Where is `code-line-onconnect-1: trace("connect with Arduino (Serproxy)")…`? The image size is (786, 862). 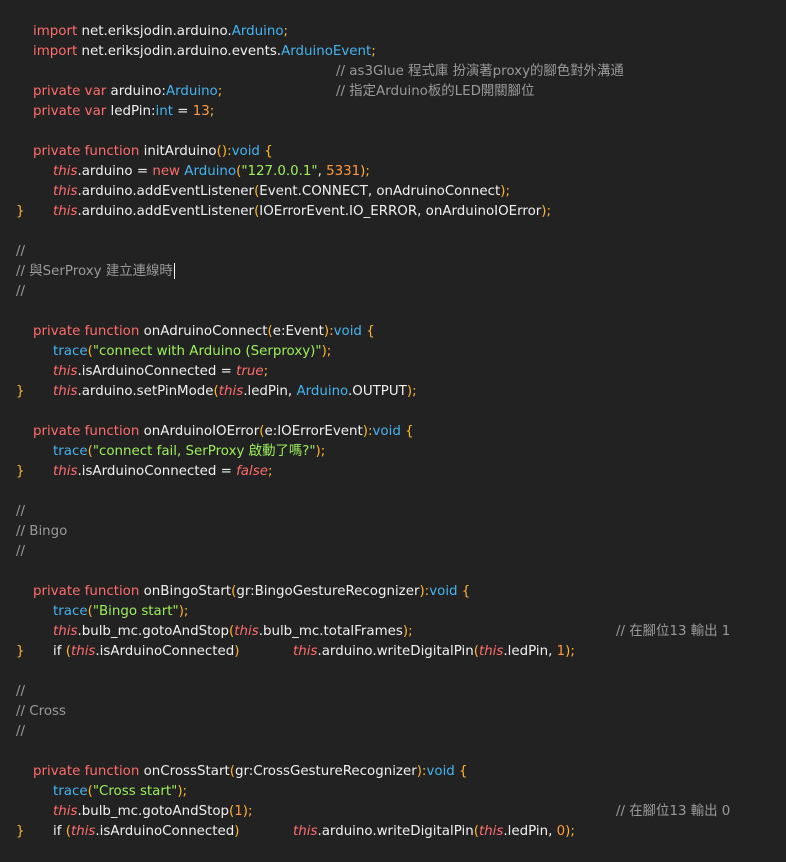 code-line-onconnect-1: trace("connect with Arduino (Serproxy)")… is located at coordinates (183, 340).